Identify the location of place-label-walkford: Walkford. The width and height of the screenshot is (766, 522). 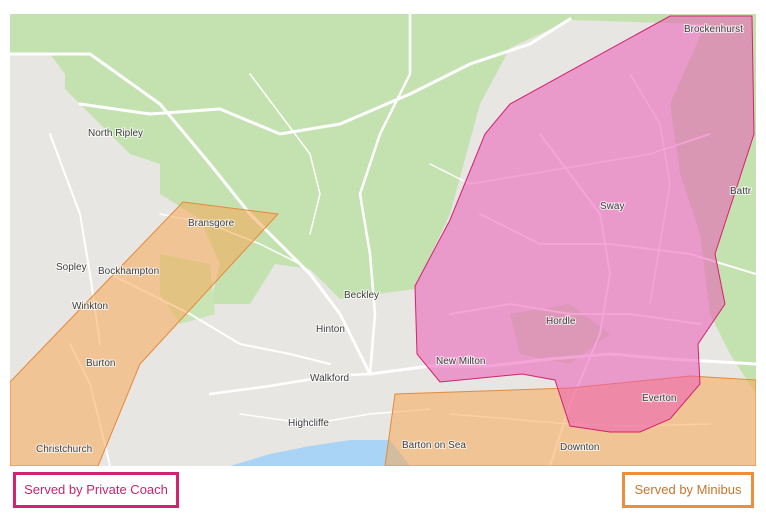
(329, 378).